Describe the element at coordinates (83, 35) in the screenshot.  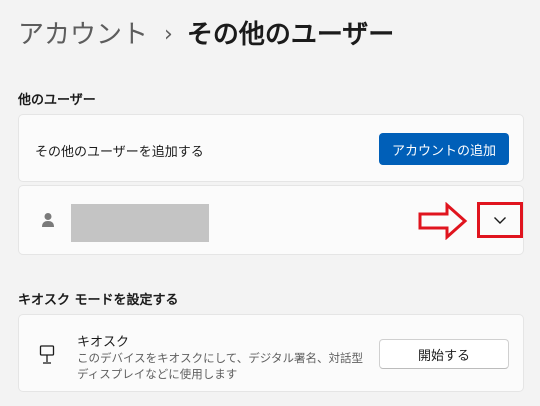
I see `breadcrumb-parent: アカウント` at that location.